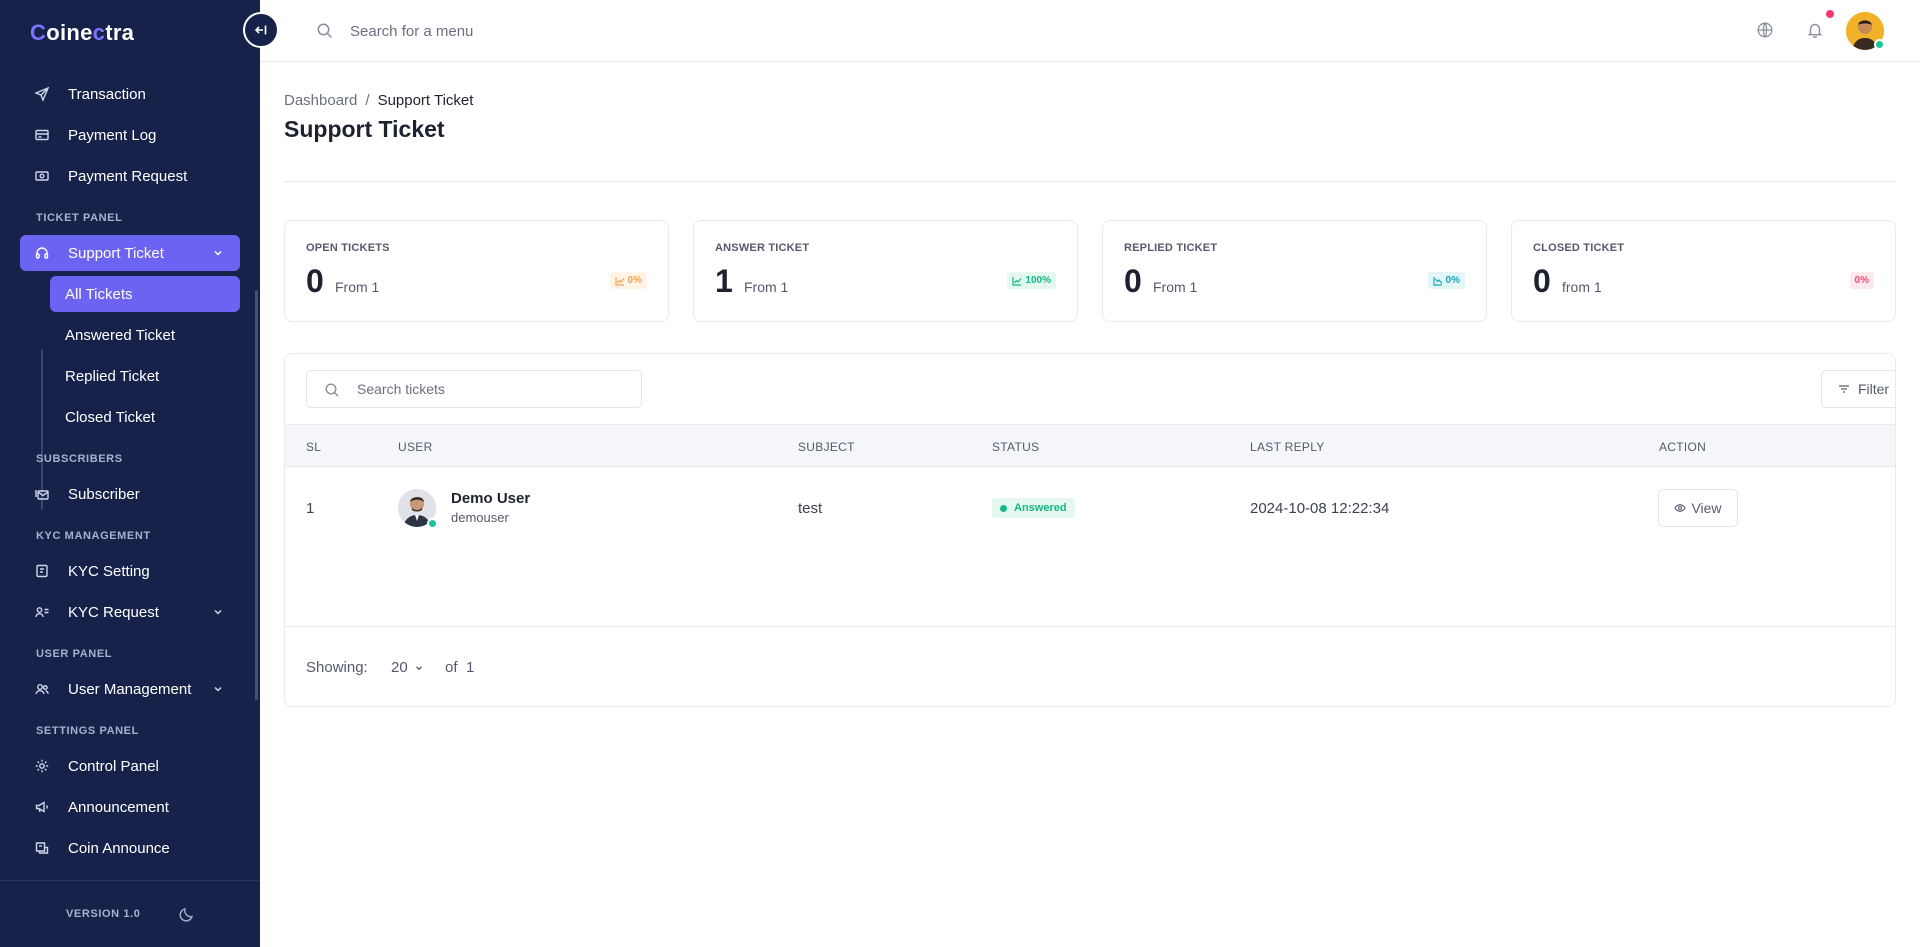  What do you see at coordinates (42, 612) in the screenshot?
I see `user-card-icon` at bounding box center [42, 612].